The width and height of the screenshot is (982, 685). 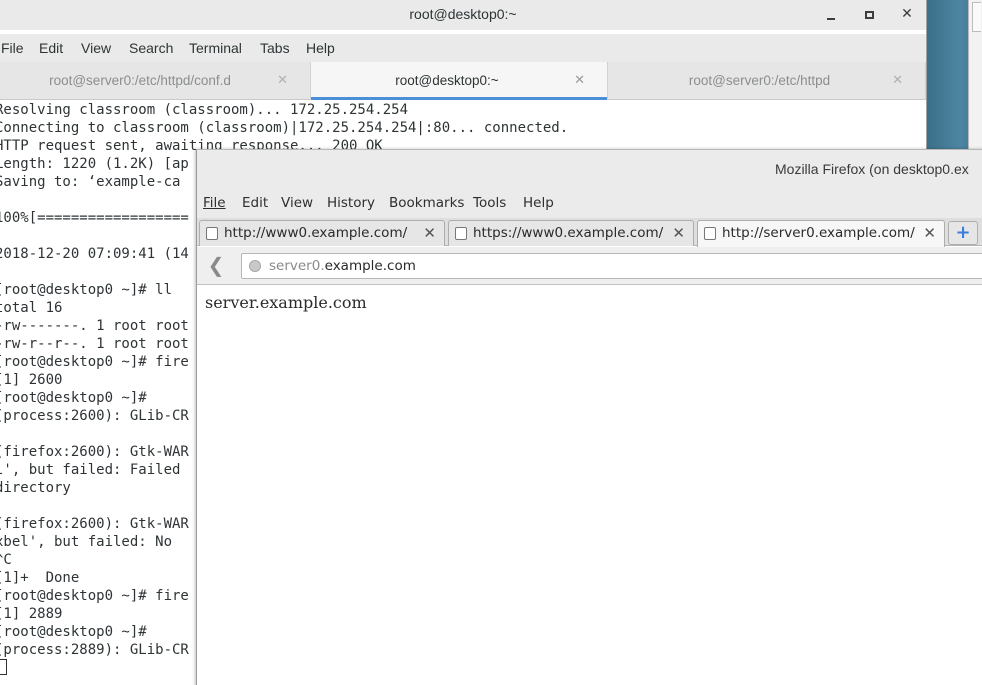 I want to click on browser-tab-server0: http://server0.example.com/ ✕, so click(x=821, y=233).